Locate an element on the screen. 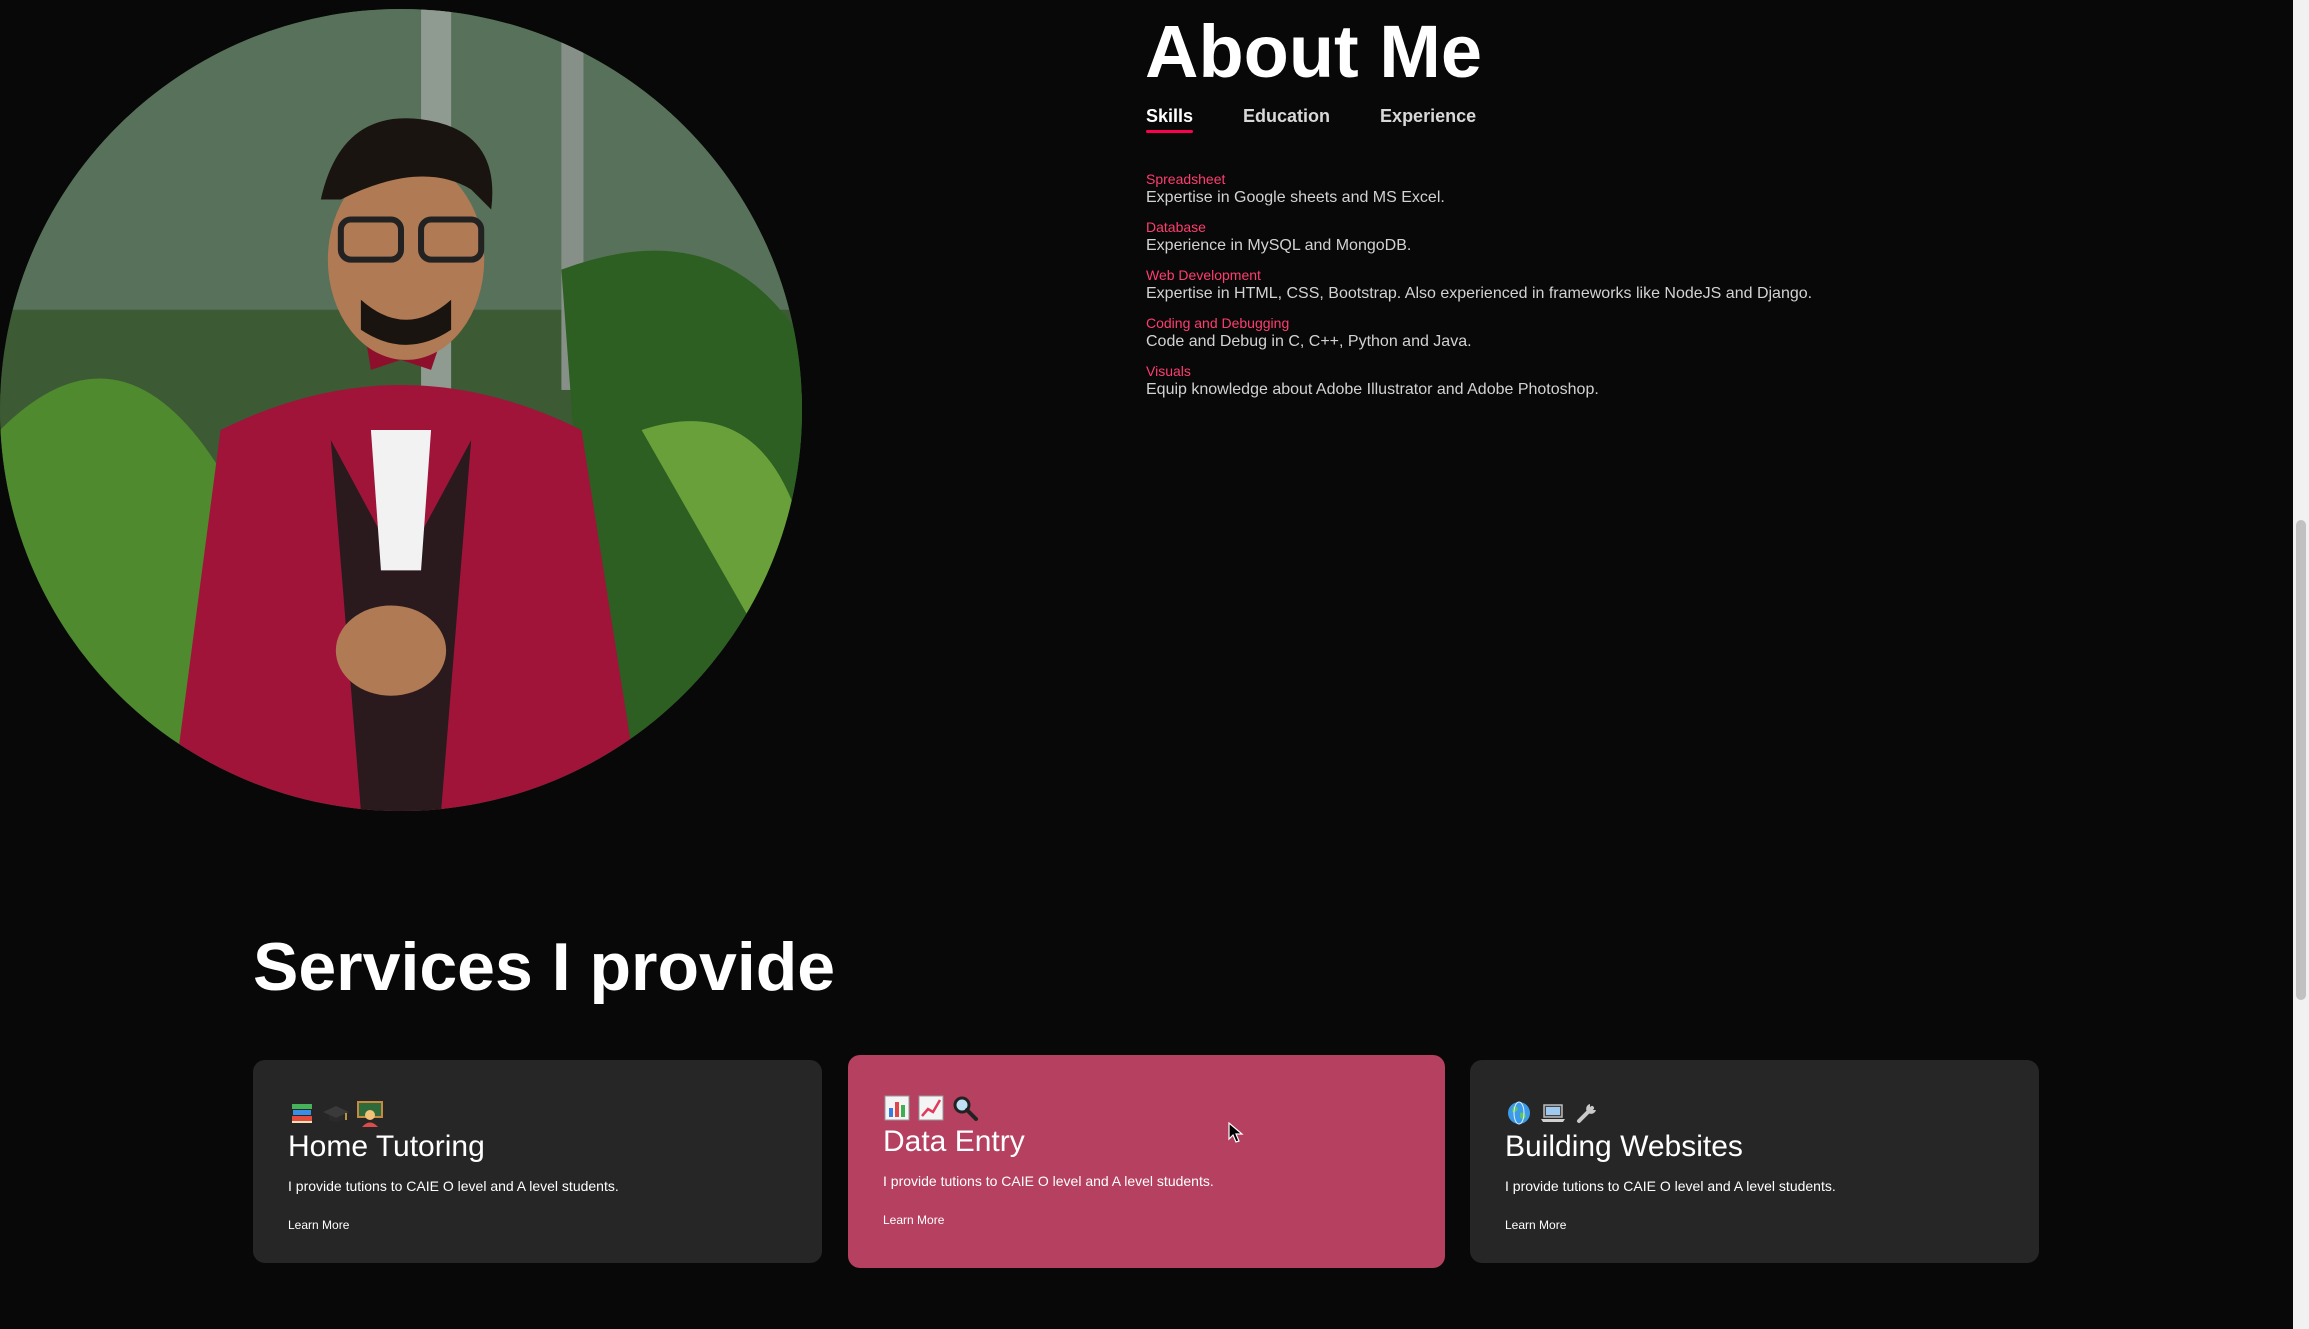  skill-name: Web Development is located at coordinates (1203, 275).